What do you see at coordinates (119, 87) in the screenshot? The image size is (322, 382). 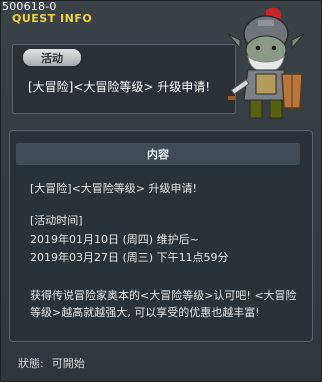 I see `quest-name: [大冒险]<大冒险等级> 升级申请!` at bounding box center [119, 87].